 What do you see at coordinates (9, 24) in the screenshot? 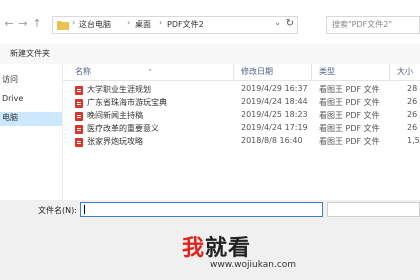
I see `back-icon: ←` at bounding box center [9, 24].